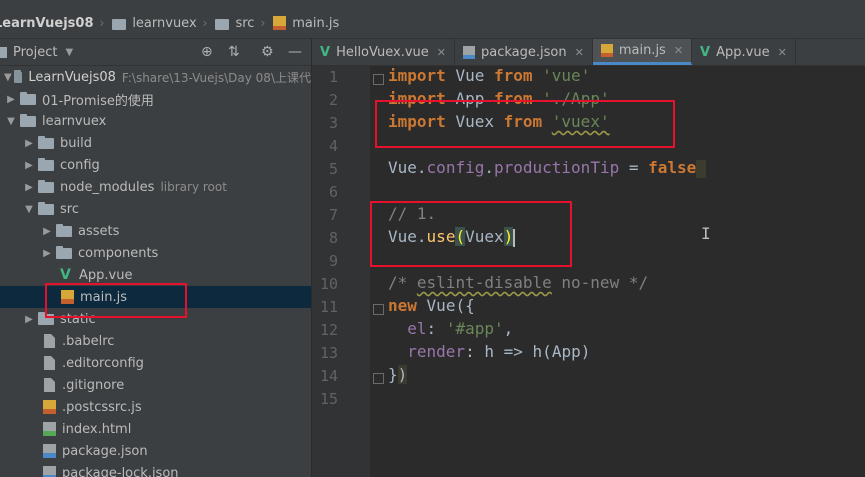 This screenshot has width=865, height=477. Describe the element at coordinates (207, 52) in the screenshot. I see `globe-icon: ⊕` at that location.